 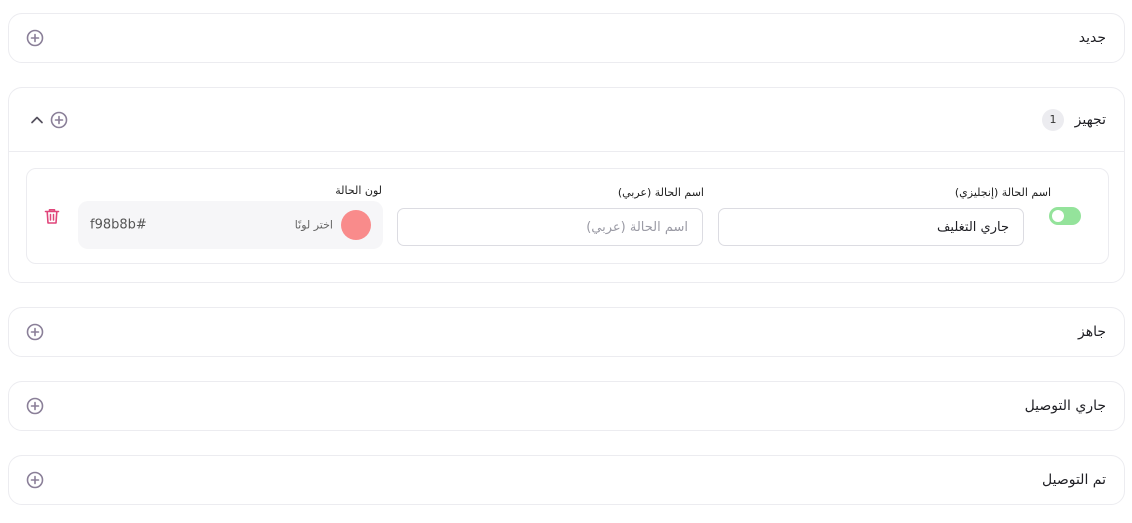 I want to click on status-group-header: تم التوصيل, so click(x=566, y=480).